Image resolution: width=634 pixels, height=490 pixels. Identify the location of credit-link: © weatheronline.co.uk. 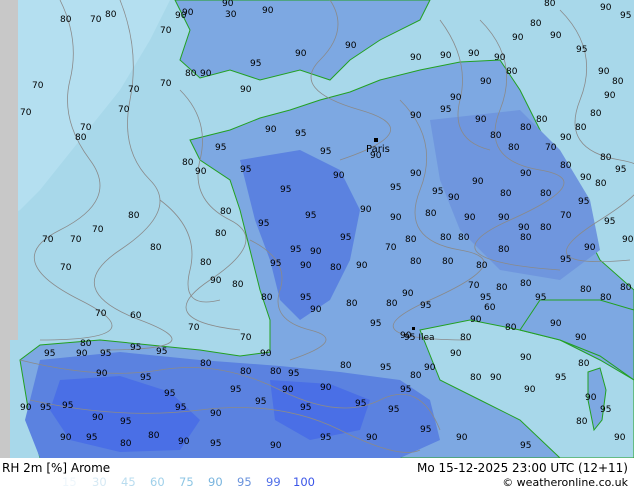
(565, 482).